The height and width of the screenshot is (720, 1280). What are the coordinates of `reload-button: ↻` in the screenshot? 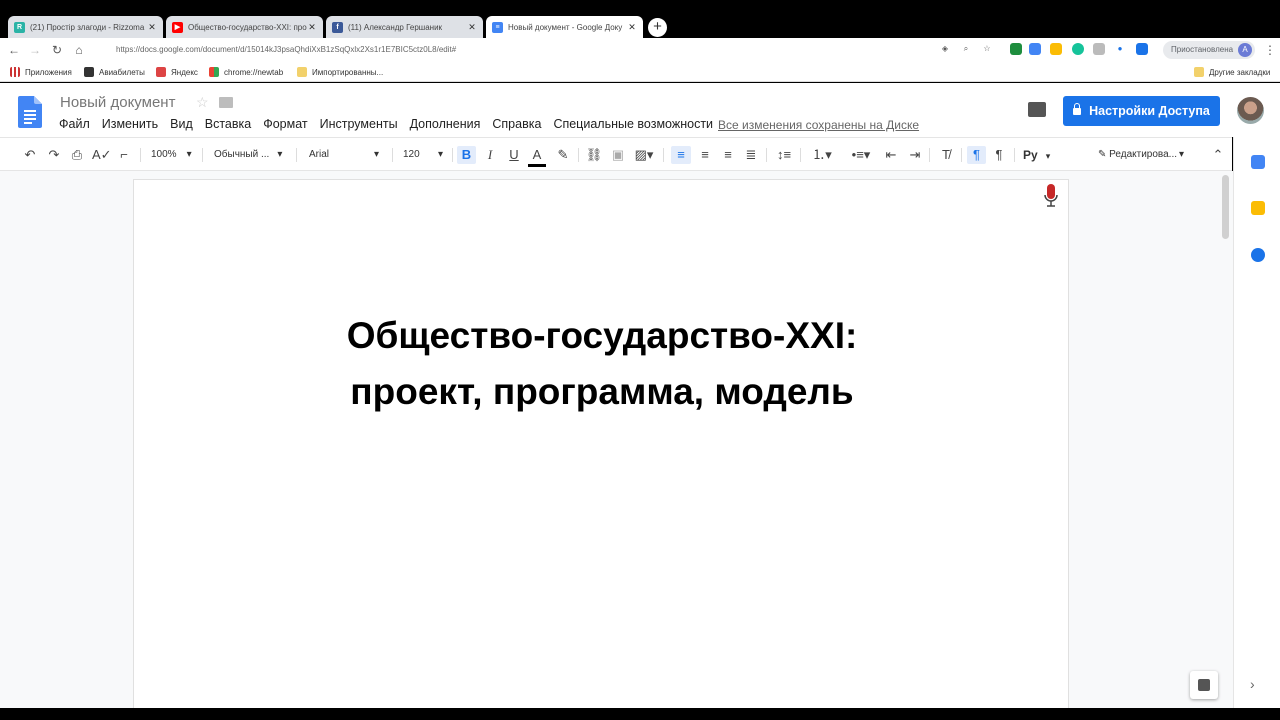 It's located at (57, 50).